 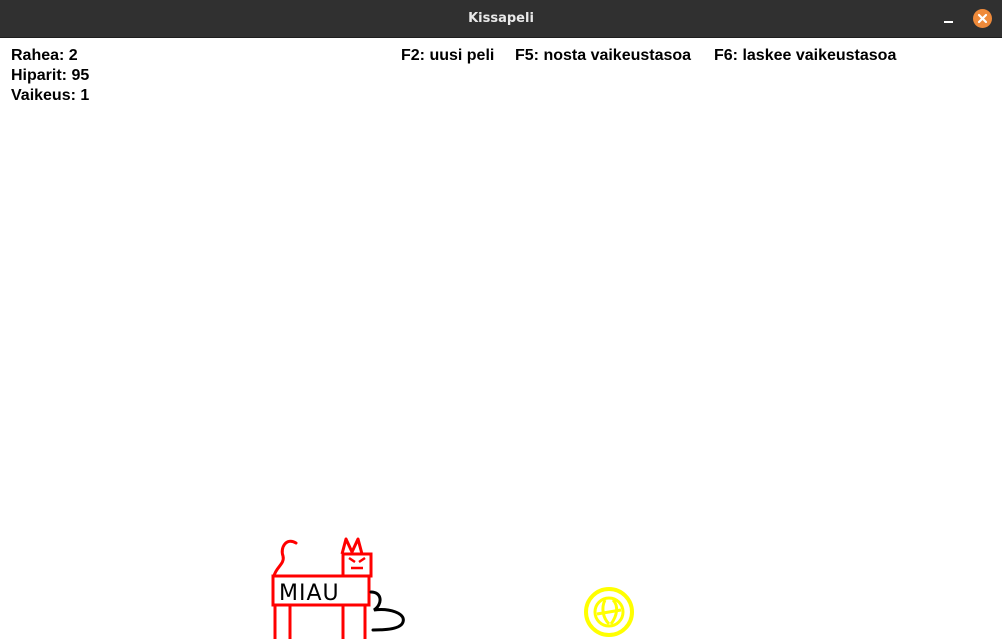 I want to click on cat-tail-curl, so click(x=285, y=558).